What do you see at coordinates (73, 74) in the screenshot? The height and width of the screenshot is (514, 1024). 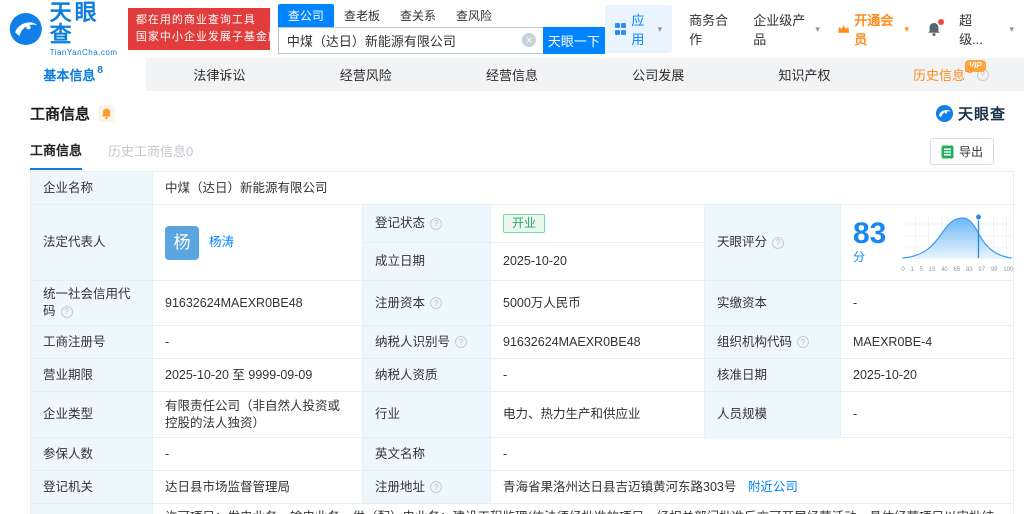 I see `tab-basic-info: 基本信息 8` at bounding box center [73, 74].